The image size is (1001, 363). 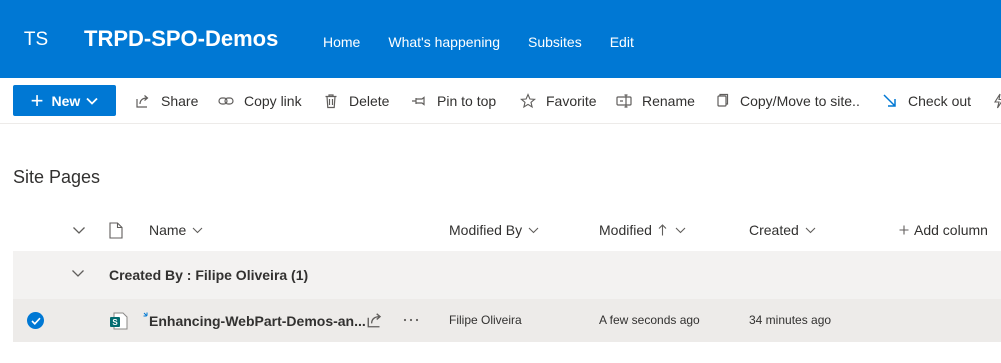 What do you see at coordinates (528, 101) in the screenshot?
I see `star-icon` at bounding box center [528, 101].